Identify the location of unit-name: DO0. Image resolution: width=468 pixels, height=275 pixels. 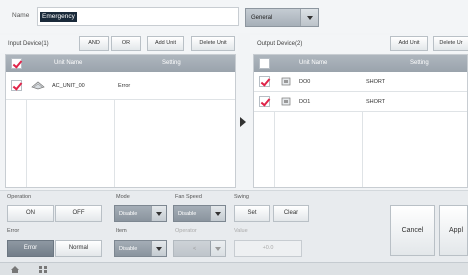
(305, 82).